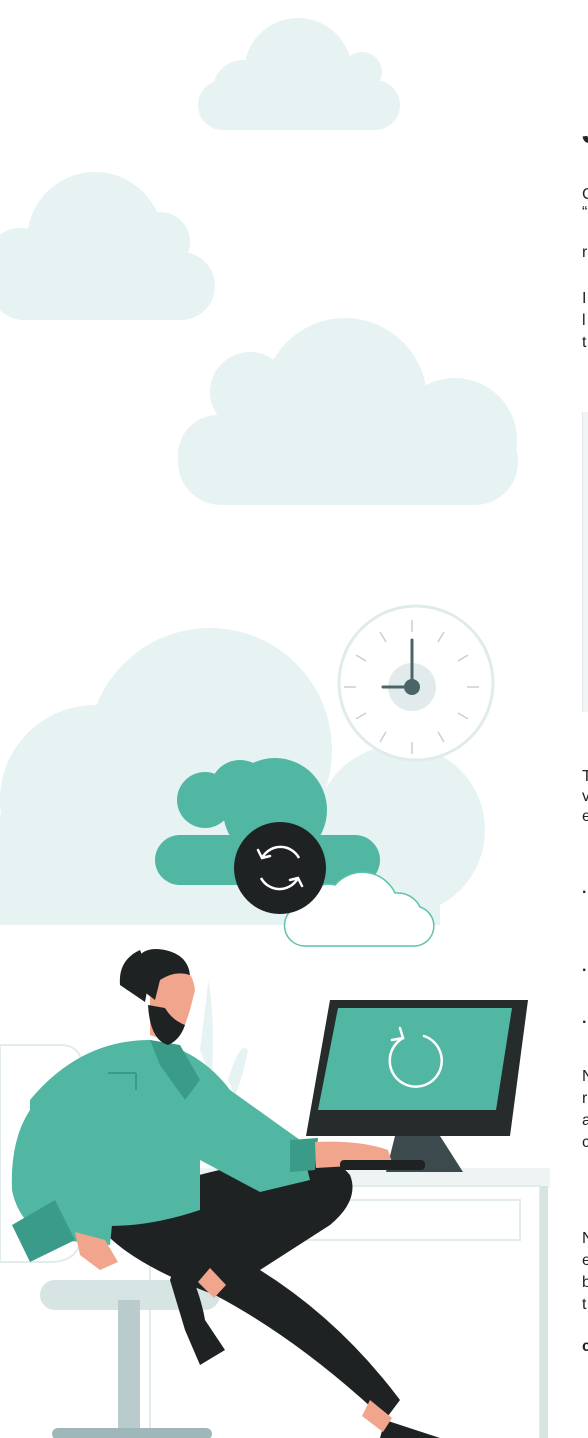  I want to click on paragraph-3-line-1: T, so click(585, 776).